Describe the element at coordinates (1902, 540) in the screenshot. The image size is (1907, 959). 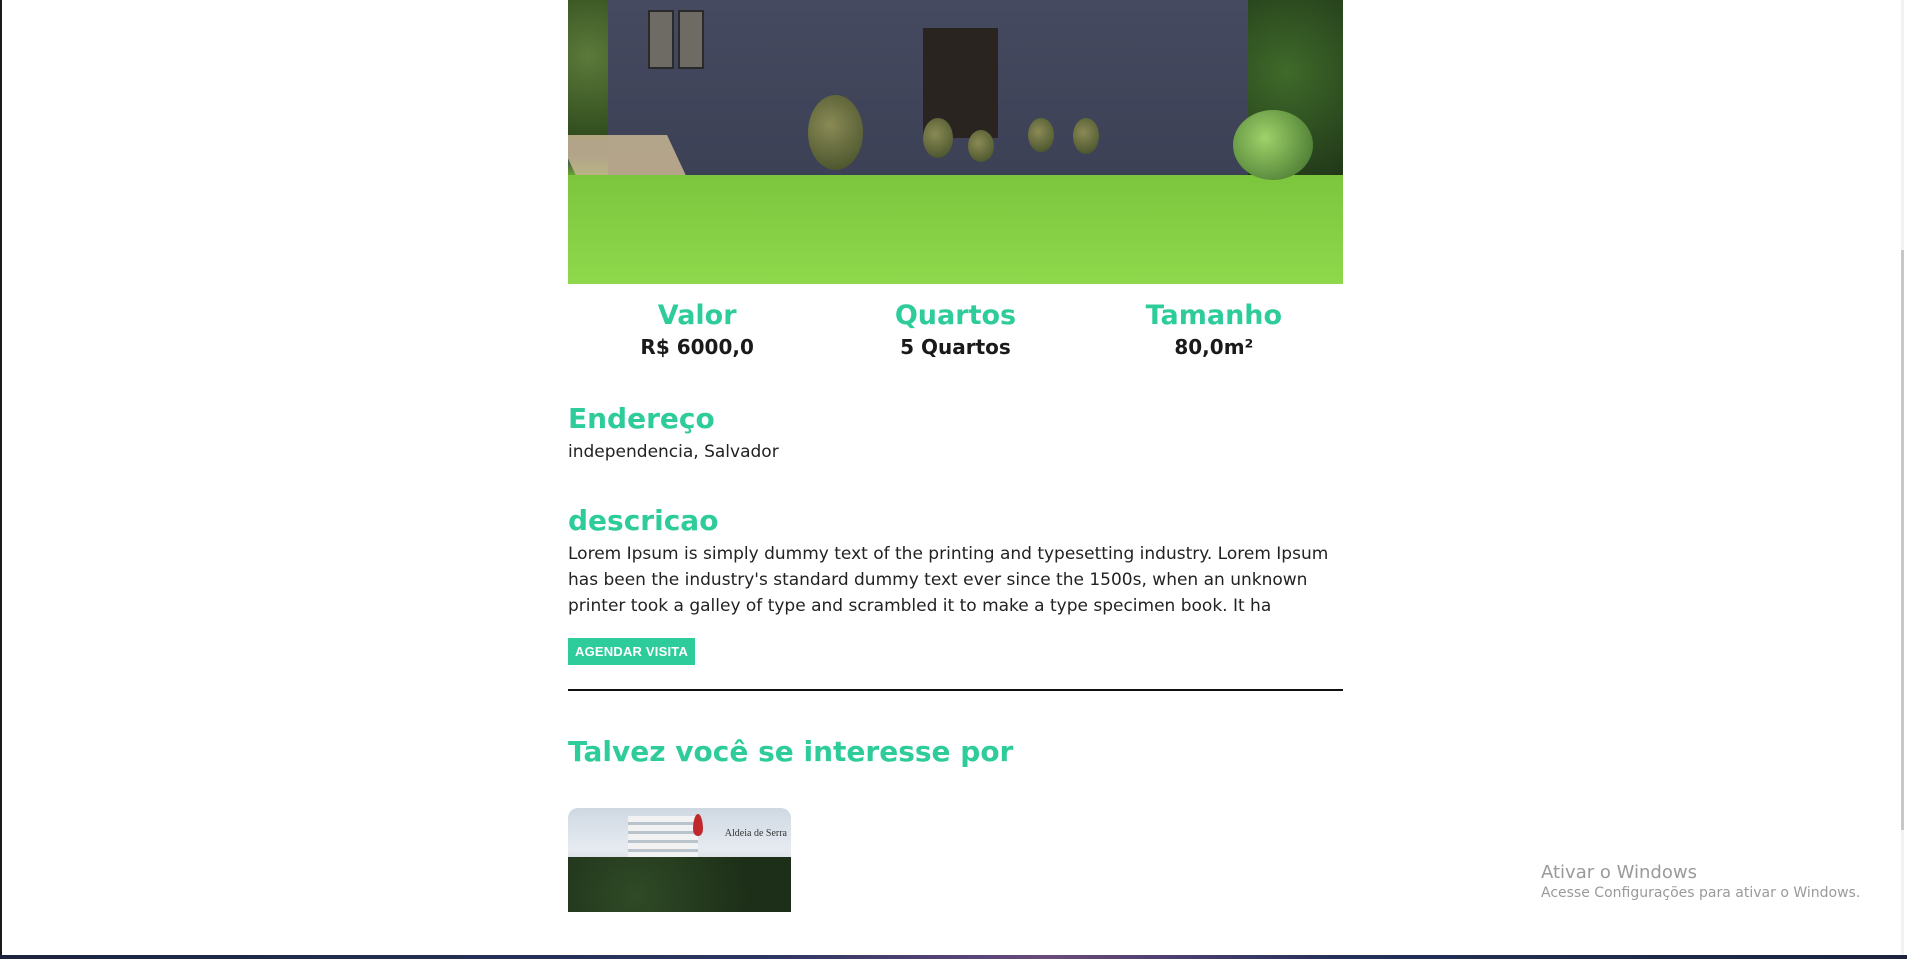
I see `scrollbar-thumb` at that location.